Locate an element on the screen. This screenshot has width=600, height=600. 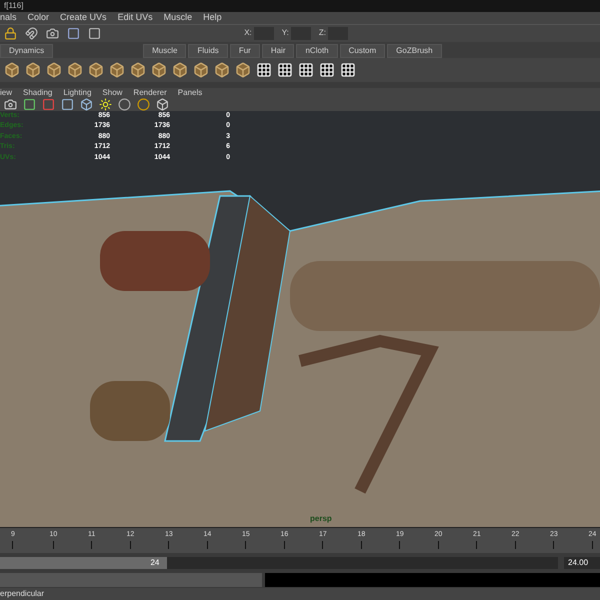
menu-item: Muscle is located at coordinates (178, 18).